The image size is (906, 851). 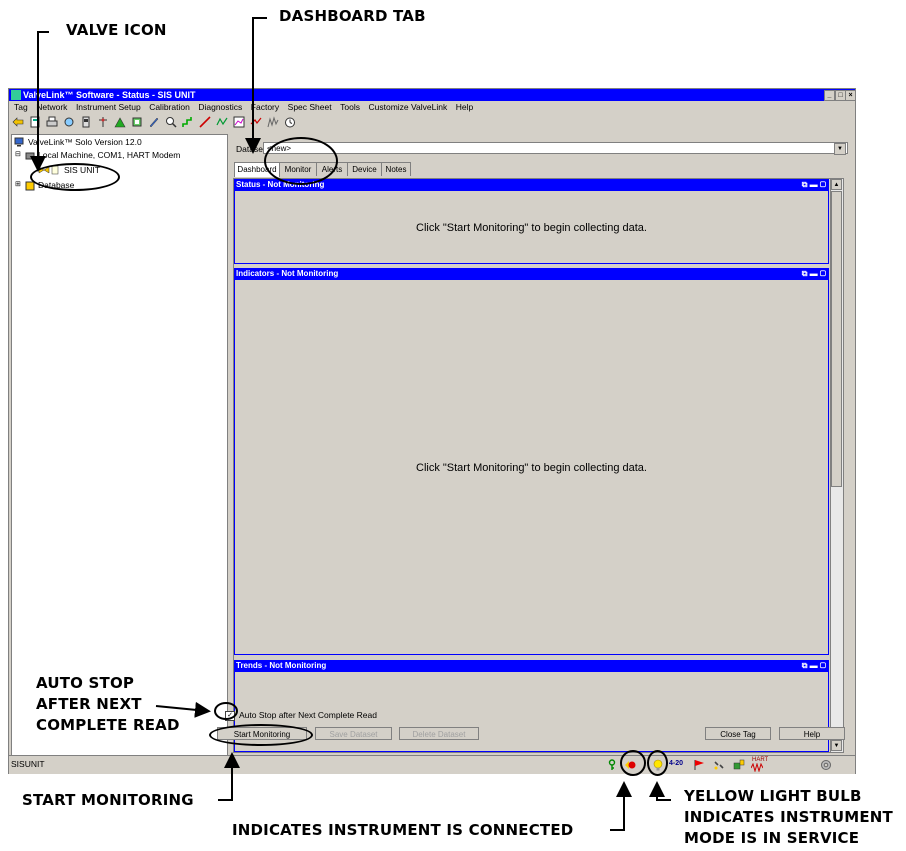 What do you see at coordinates (18, 154) in the screenshot?
I see `tree-expander: ⊟` at bounding box center [18, 154].